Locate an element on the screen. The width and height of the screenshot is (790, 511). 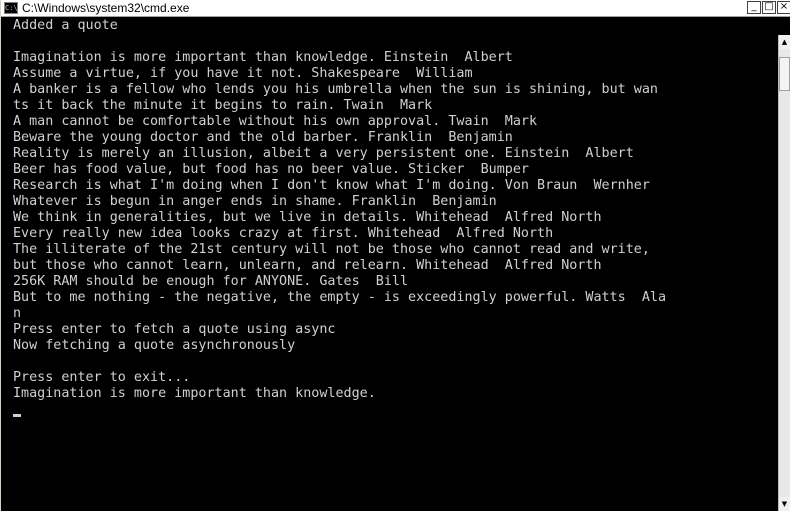
cmd-icon: C:\ is located at coordinates (11, 8).